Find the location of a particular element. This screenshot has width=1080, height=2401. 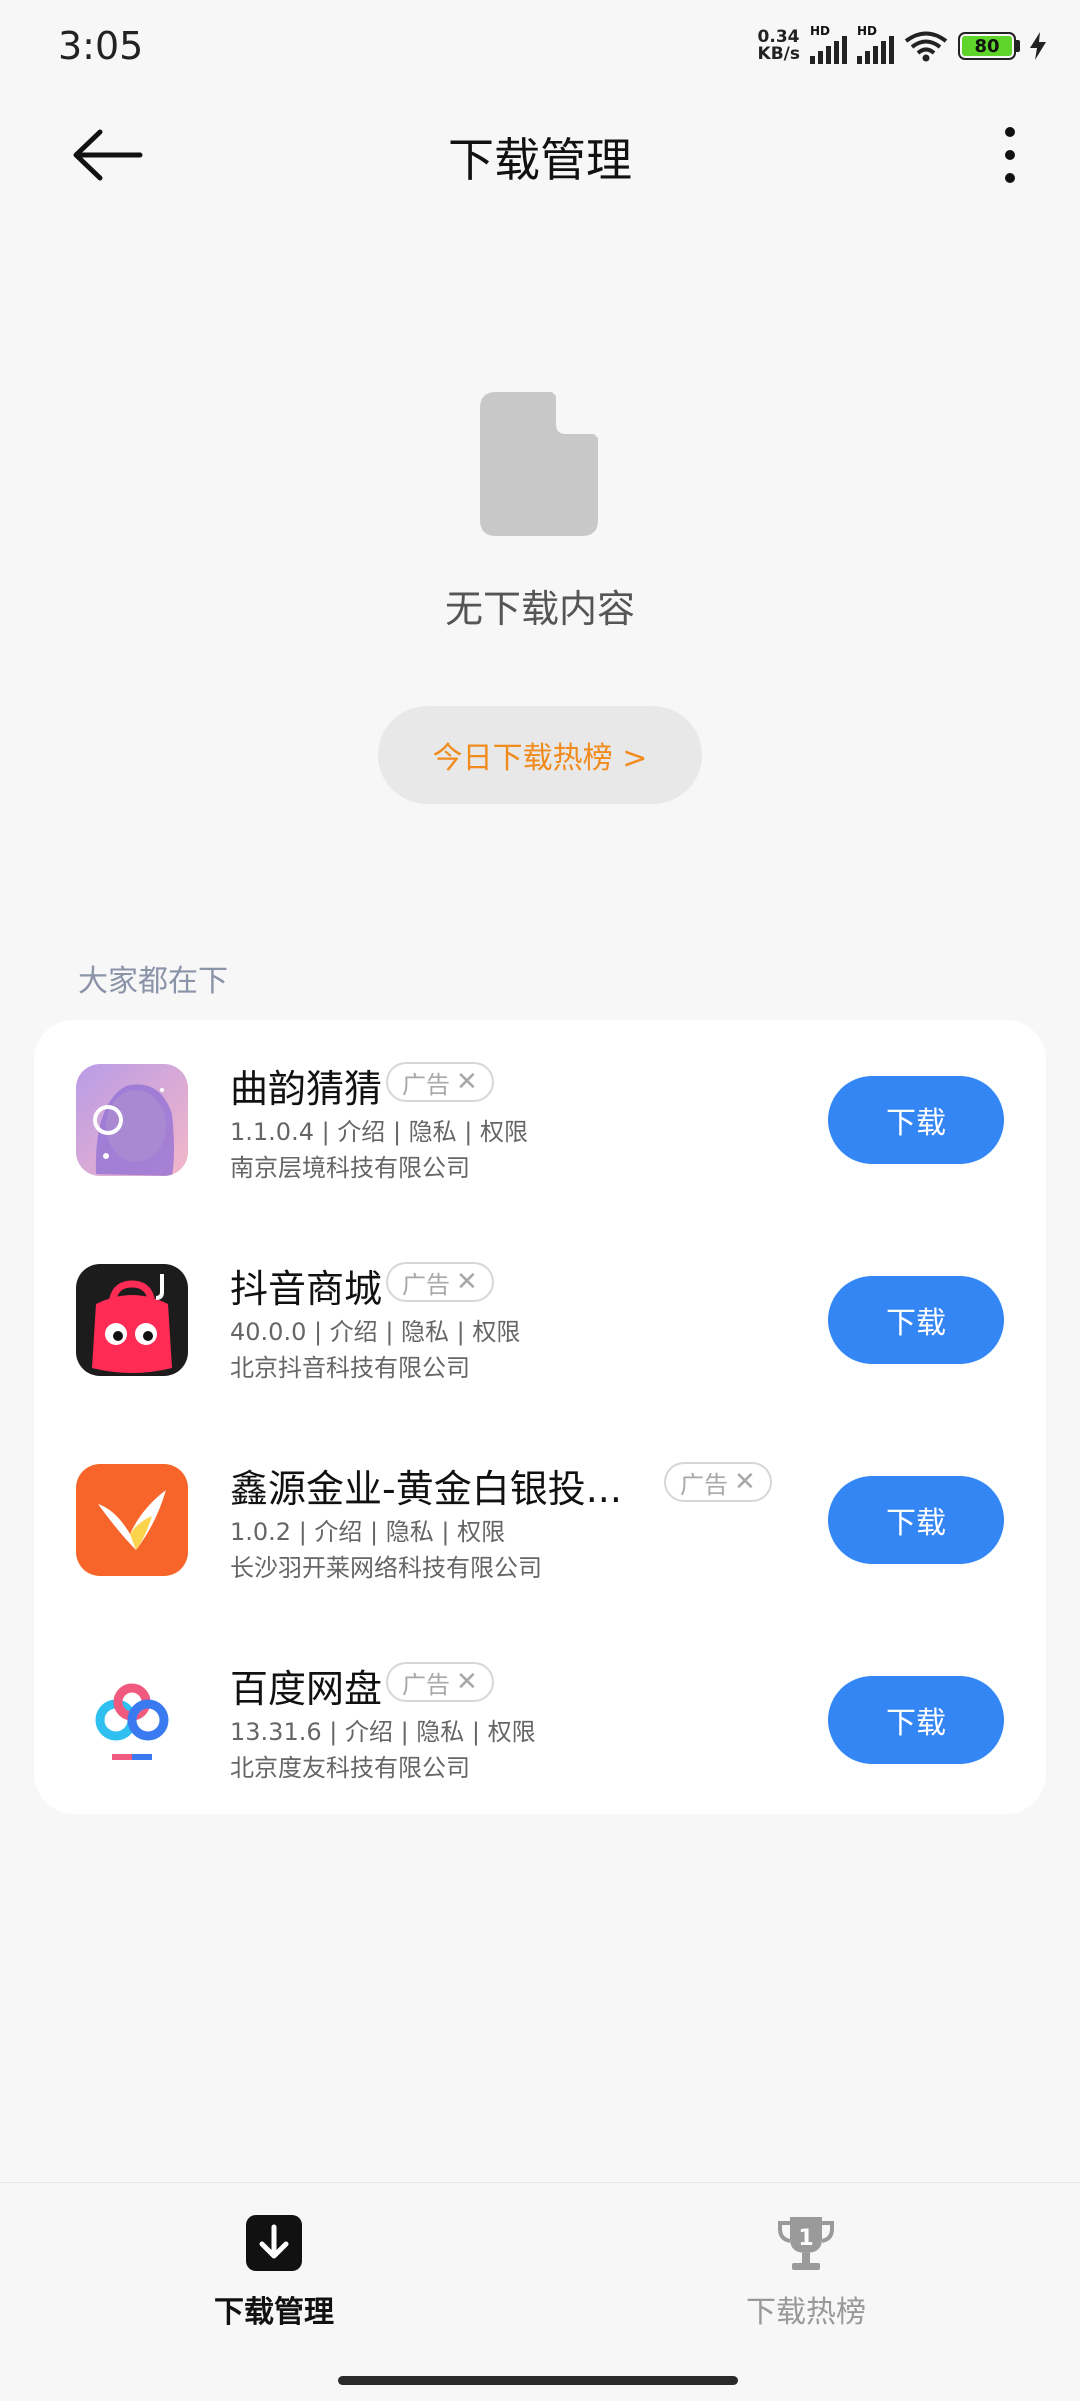

wifi-icon is located at coordinates (926, 46).